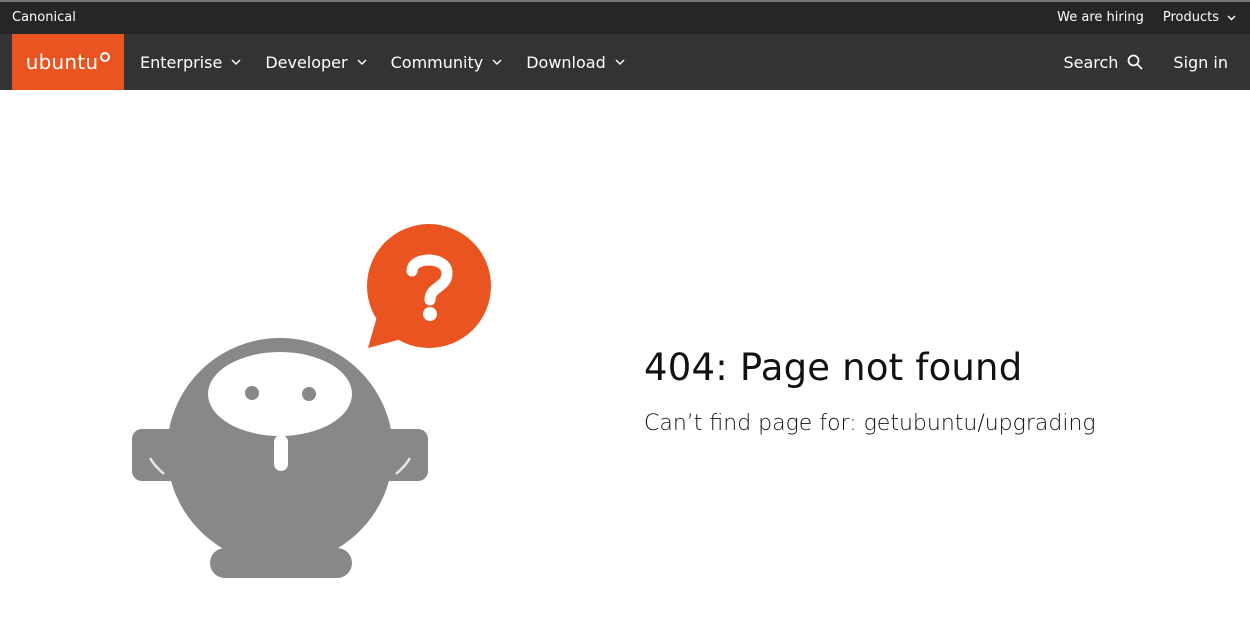  Describe the element at coordinates (1091, 62) in the screenshot. I see `search-label: Search` at that location.